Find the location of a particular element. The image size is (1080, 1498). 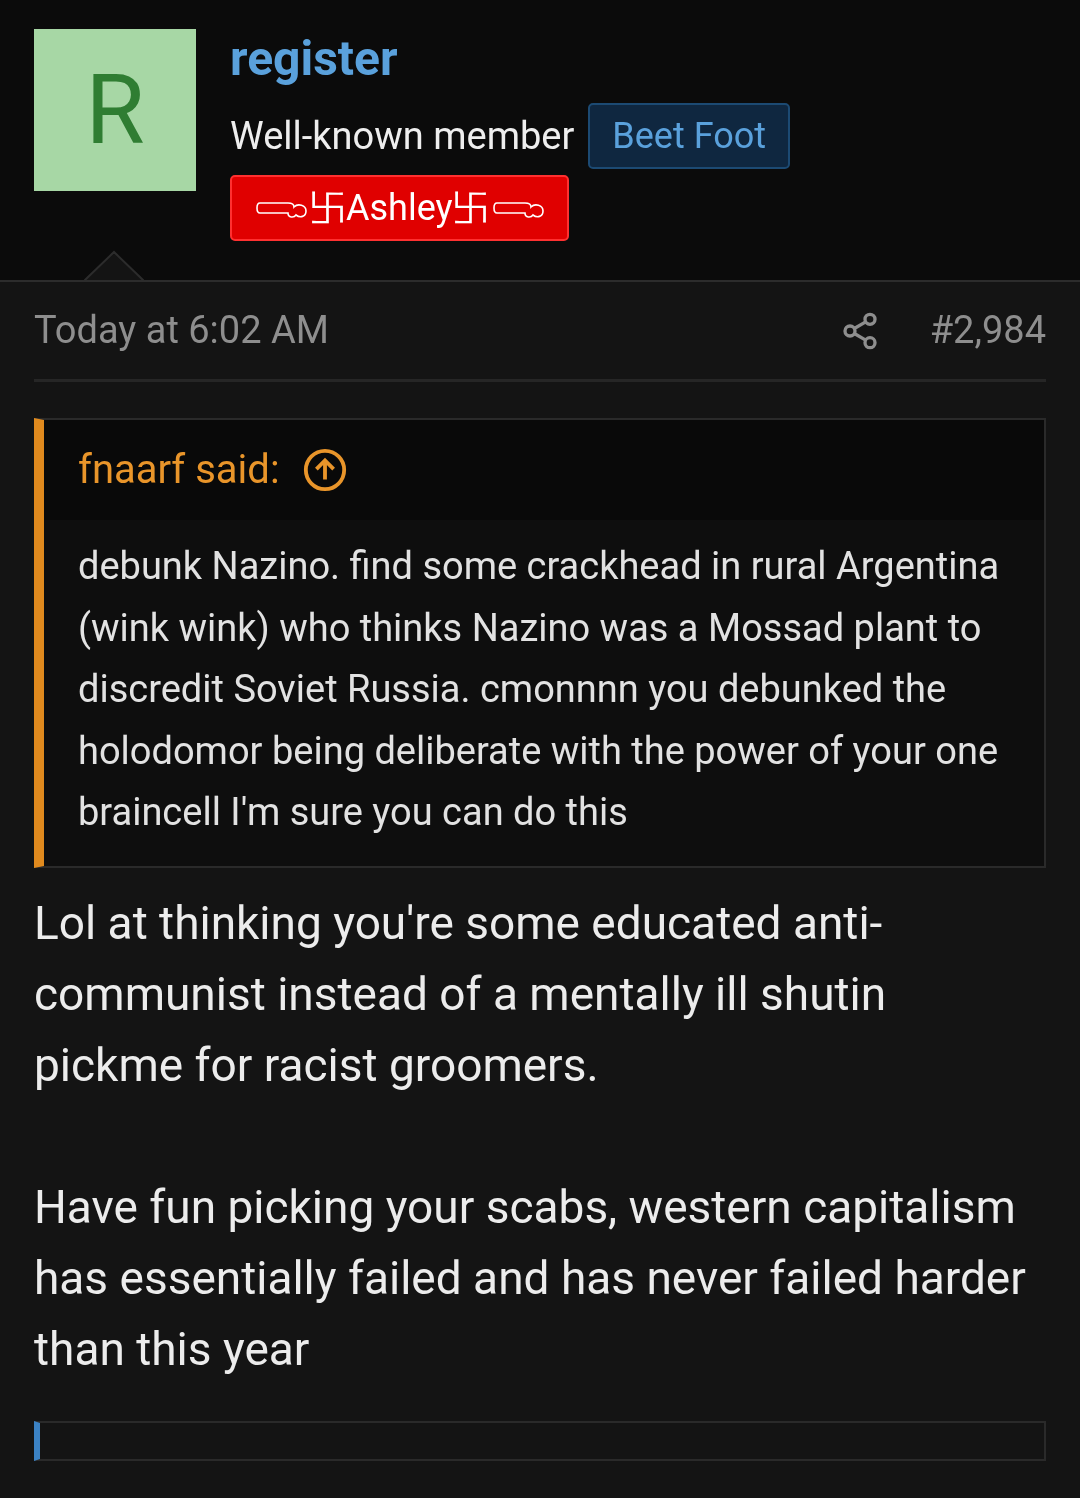

user-badge: Beet Foot is located at coordinates (689, 136).